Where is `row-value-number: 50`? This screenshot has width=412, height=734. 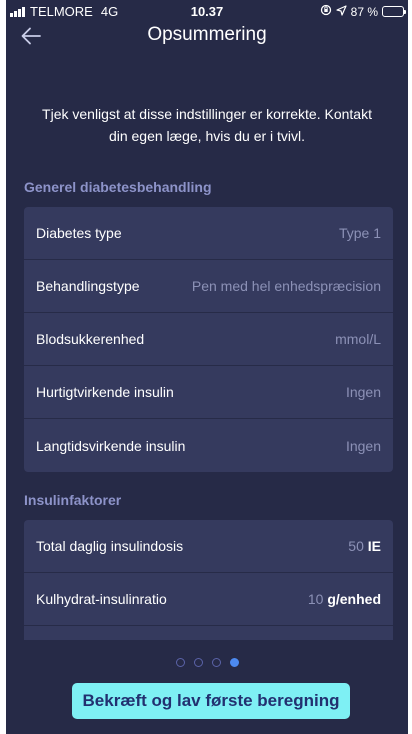 row-value-number: 50 is located at coordinates (356, 546).